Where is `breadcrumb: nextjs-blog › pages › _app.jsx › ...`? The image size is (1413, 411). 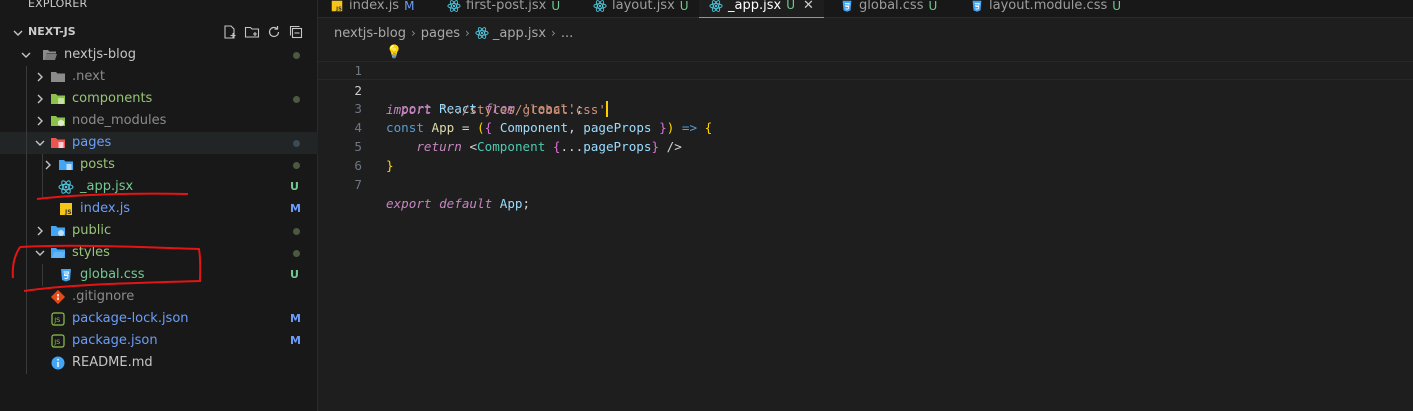 breadcrumb: nextjs-blog › pages › _app.jsx › ... is located at coordinates (453, 33).